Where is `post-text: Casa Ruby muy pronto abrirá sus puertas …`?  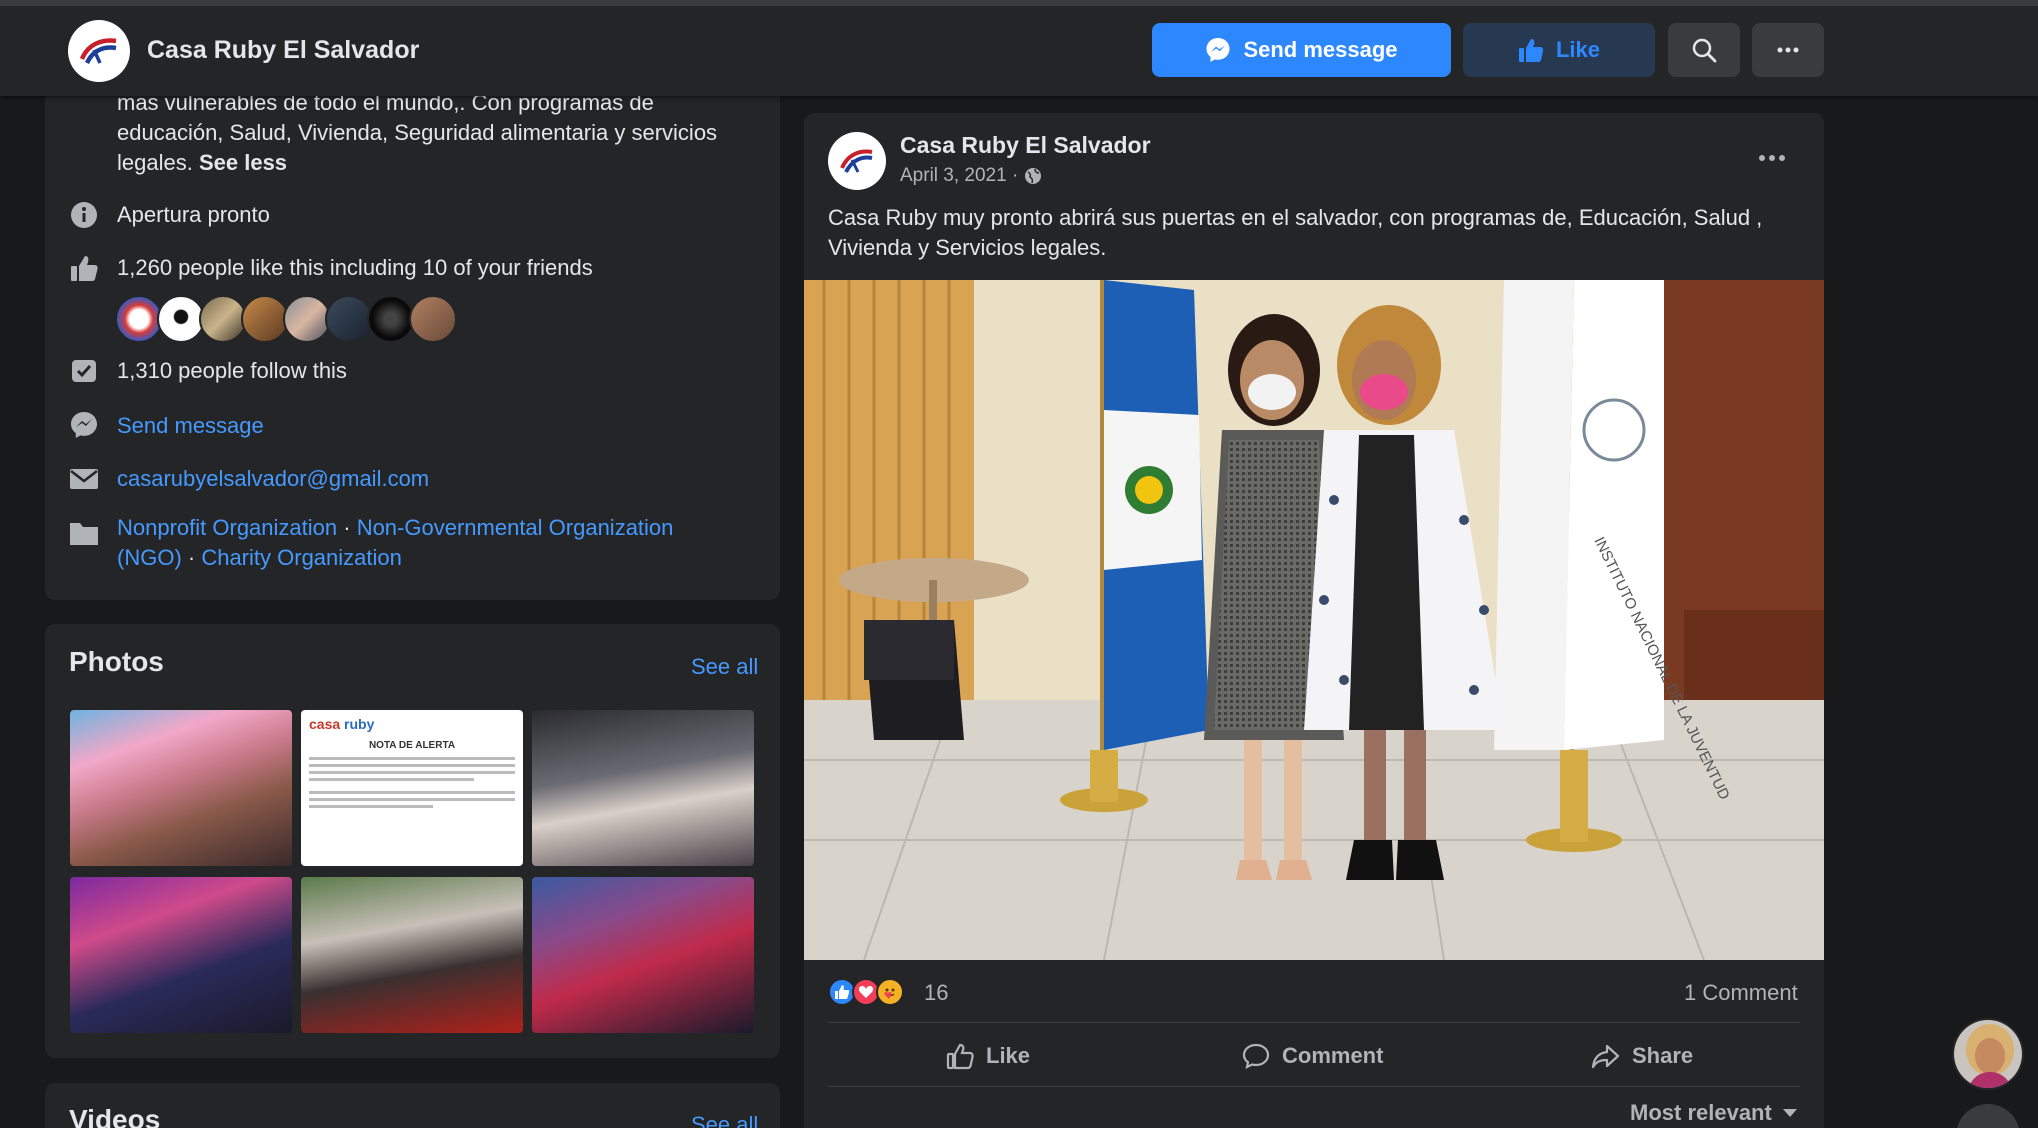 post-text: Casa Ruby muy pronto abrirá sus puertas … is located at coordinates (1295, 232).